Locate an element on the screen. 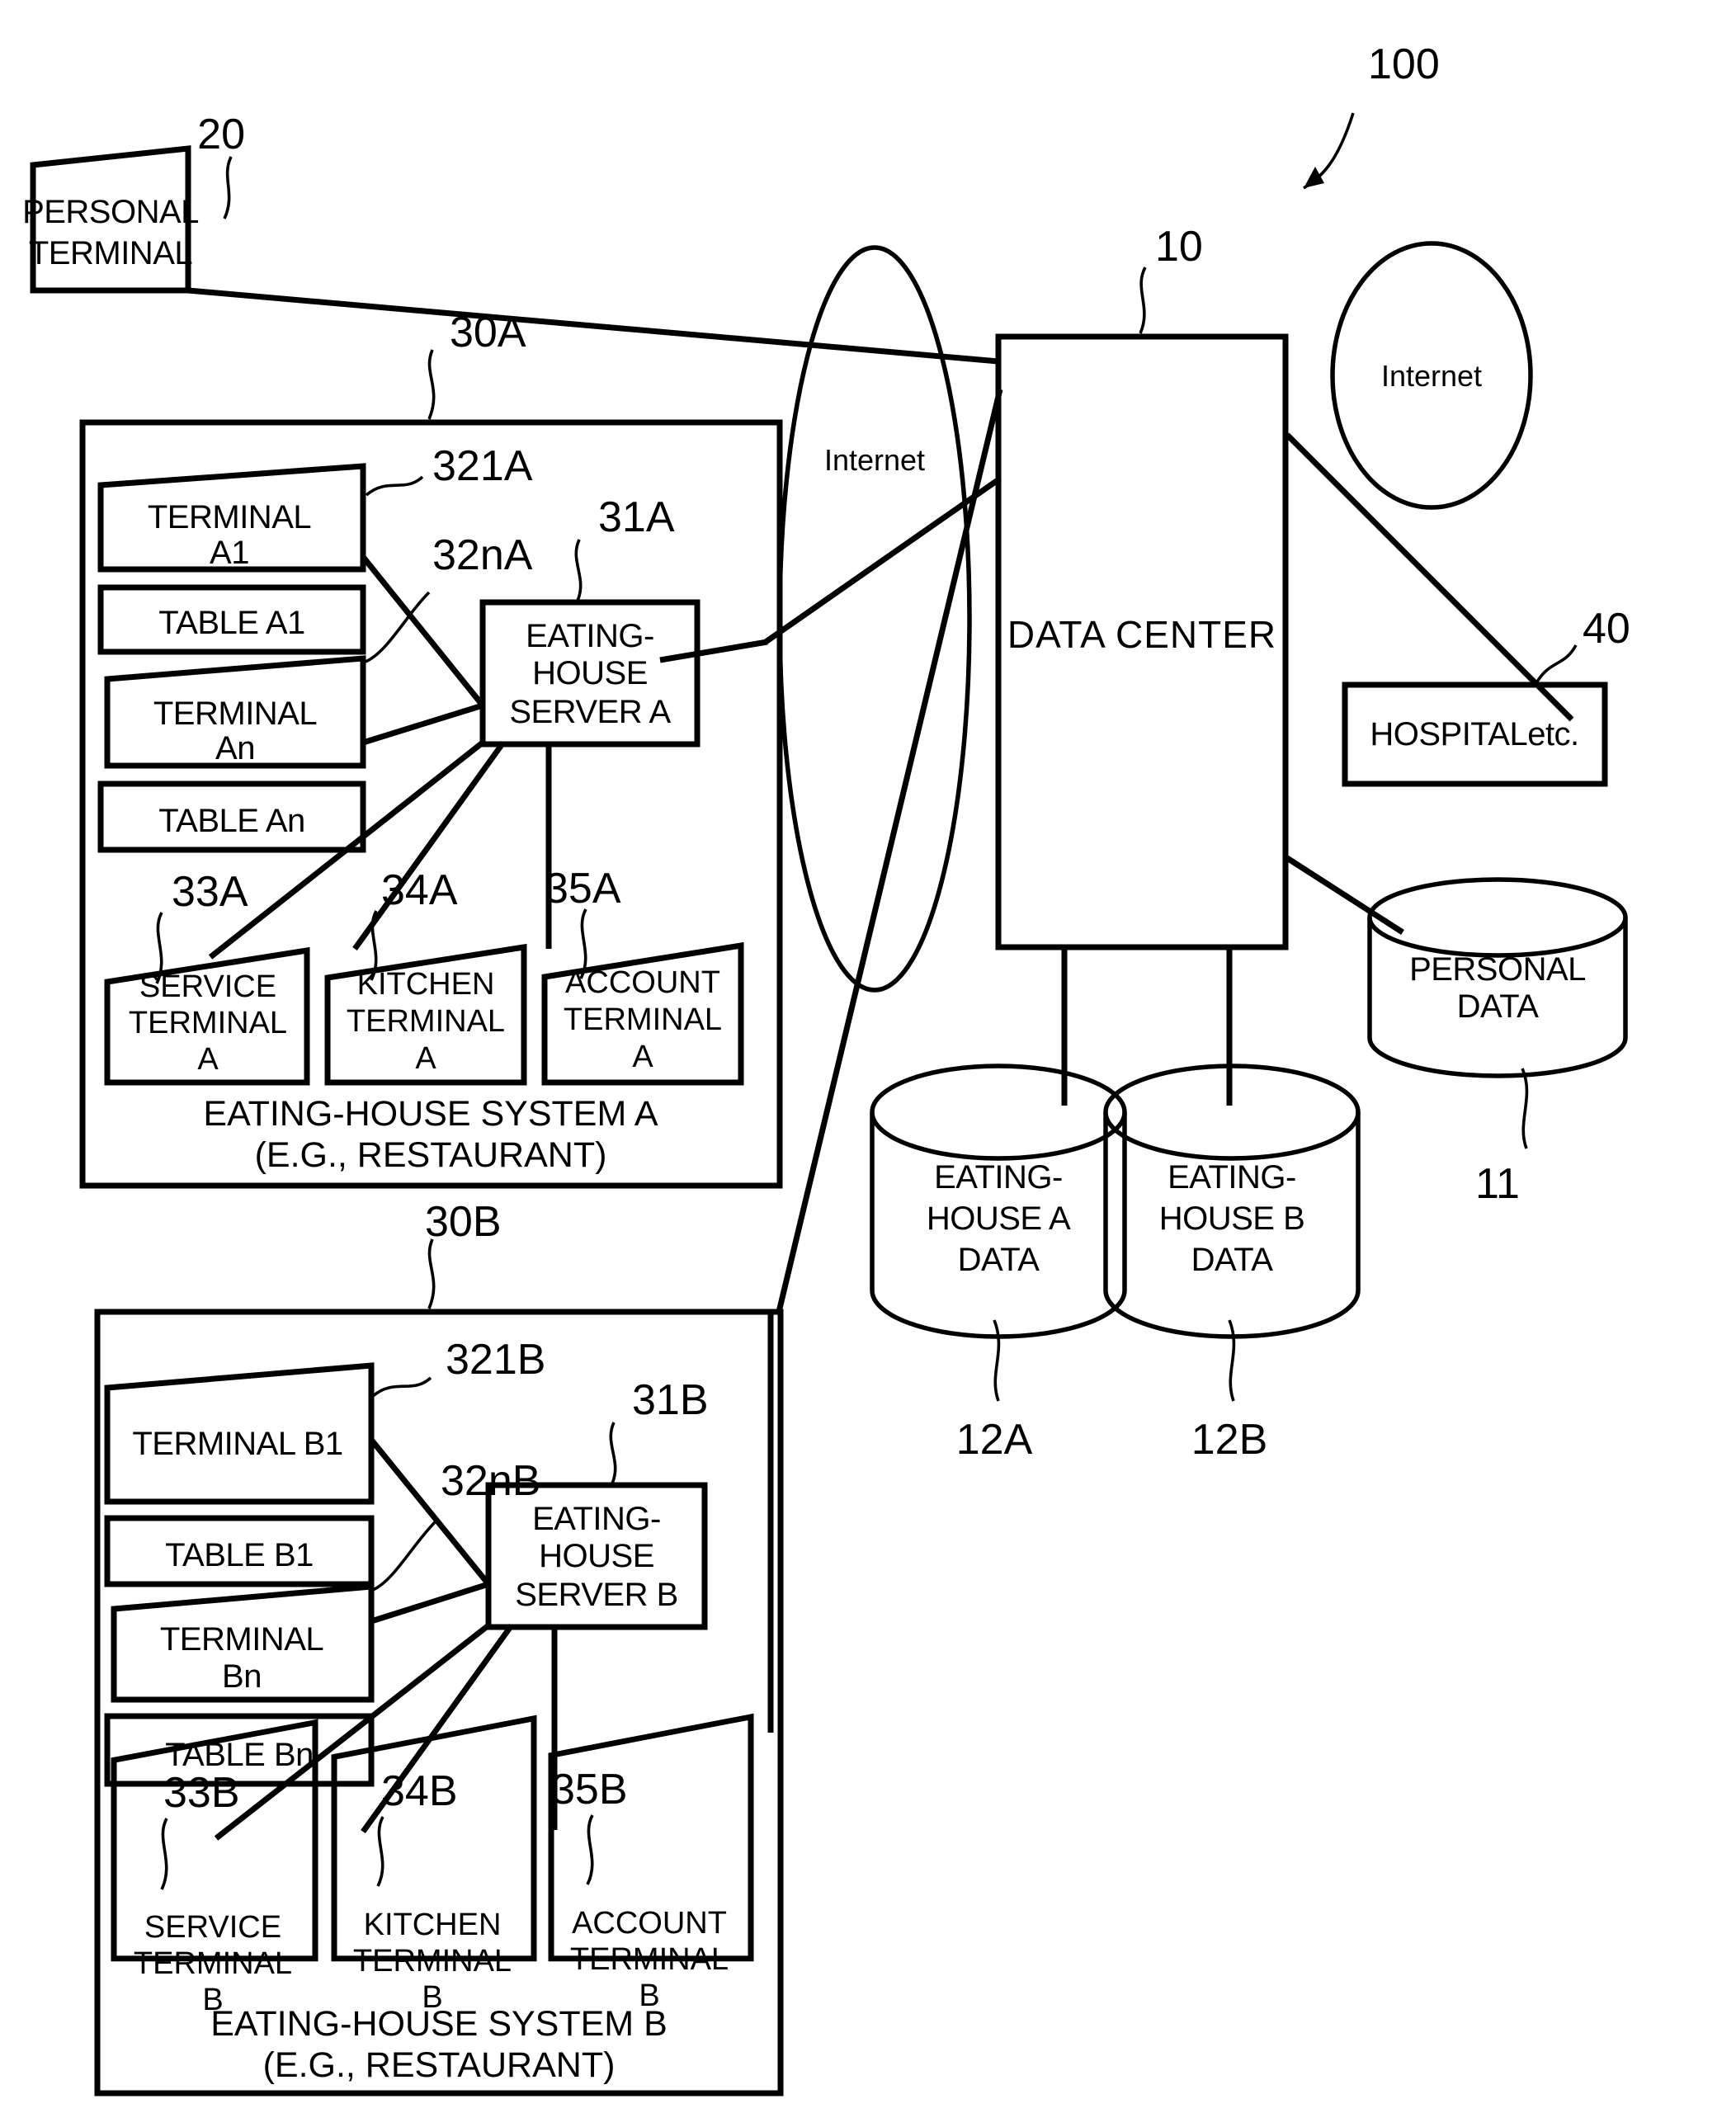 Image resolution: width=1736 pixels, height=2113 pixels. service-terminal-b-line2: TERMINAL is located at coordinates (213, 1963).